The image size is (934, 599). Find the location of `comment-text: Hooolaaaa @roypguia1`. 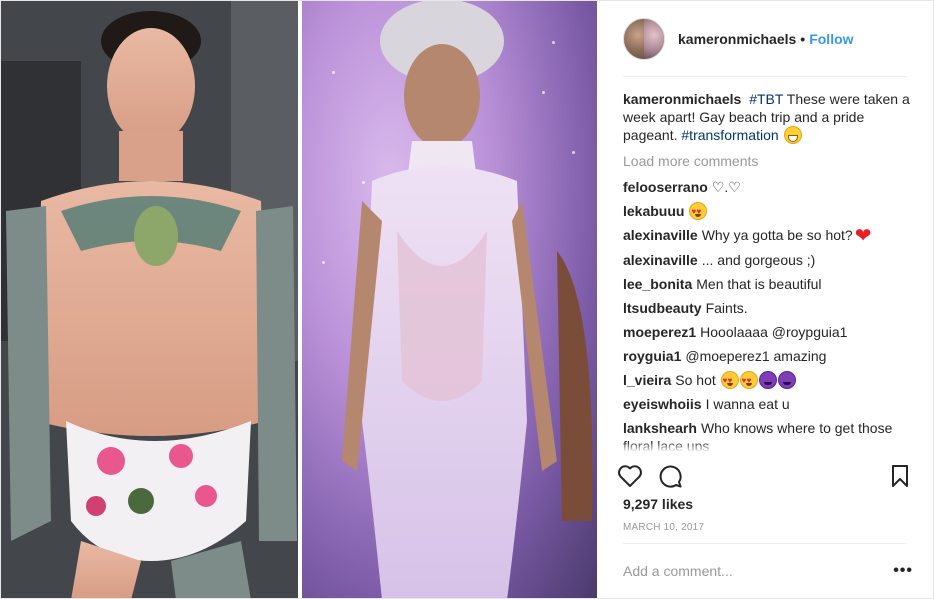

comment-text: Hooolaaaa @roypguia1 is located at coordinates (774, 332).